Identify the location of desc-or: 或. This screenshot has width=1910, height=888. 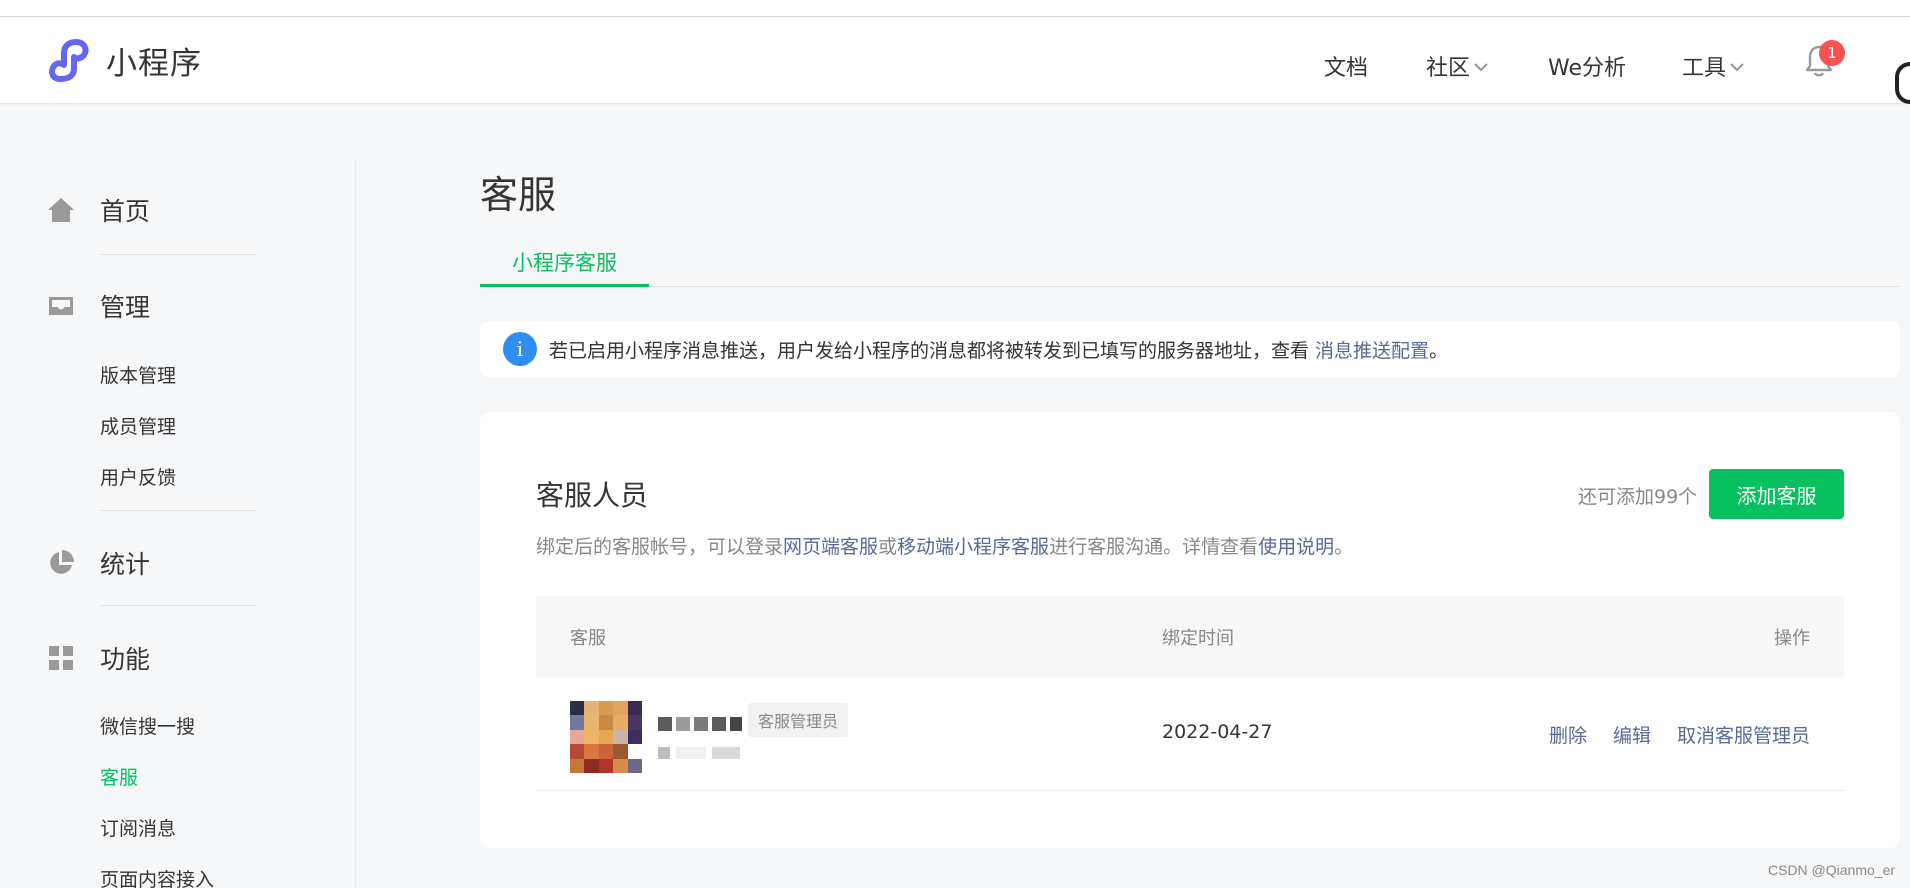
(888, 547).